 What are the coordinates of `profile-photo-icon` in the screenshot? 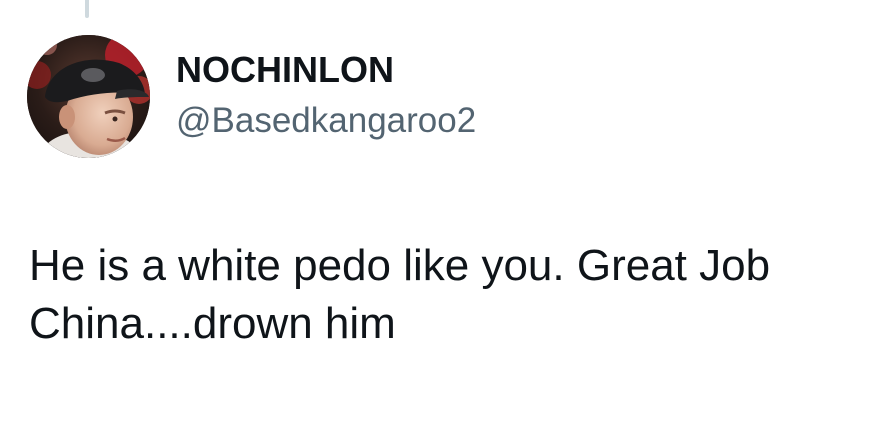 It's located at (88, 96).